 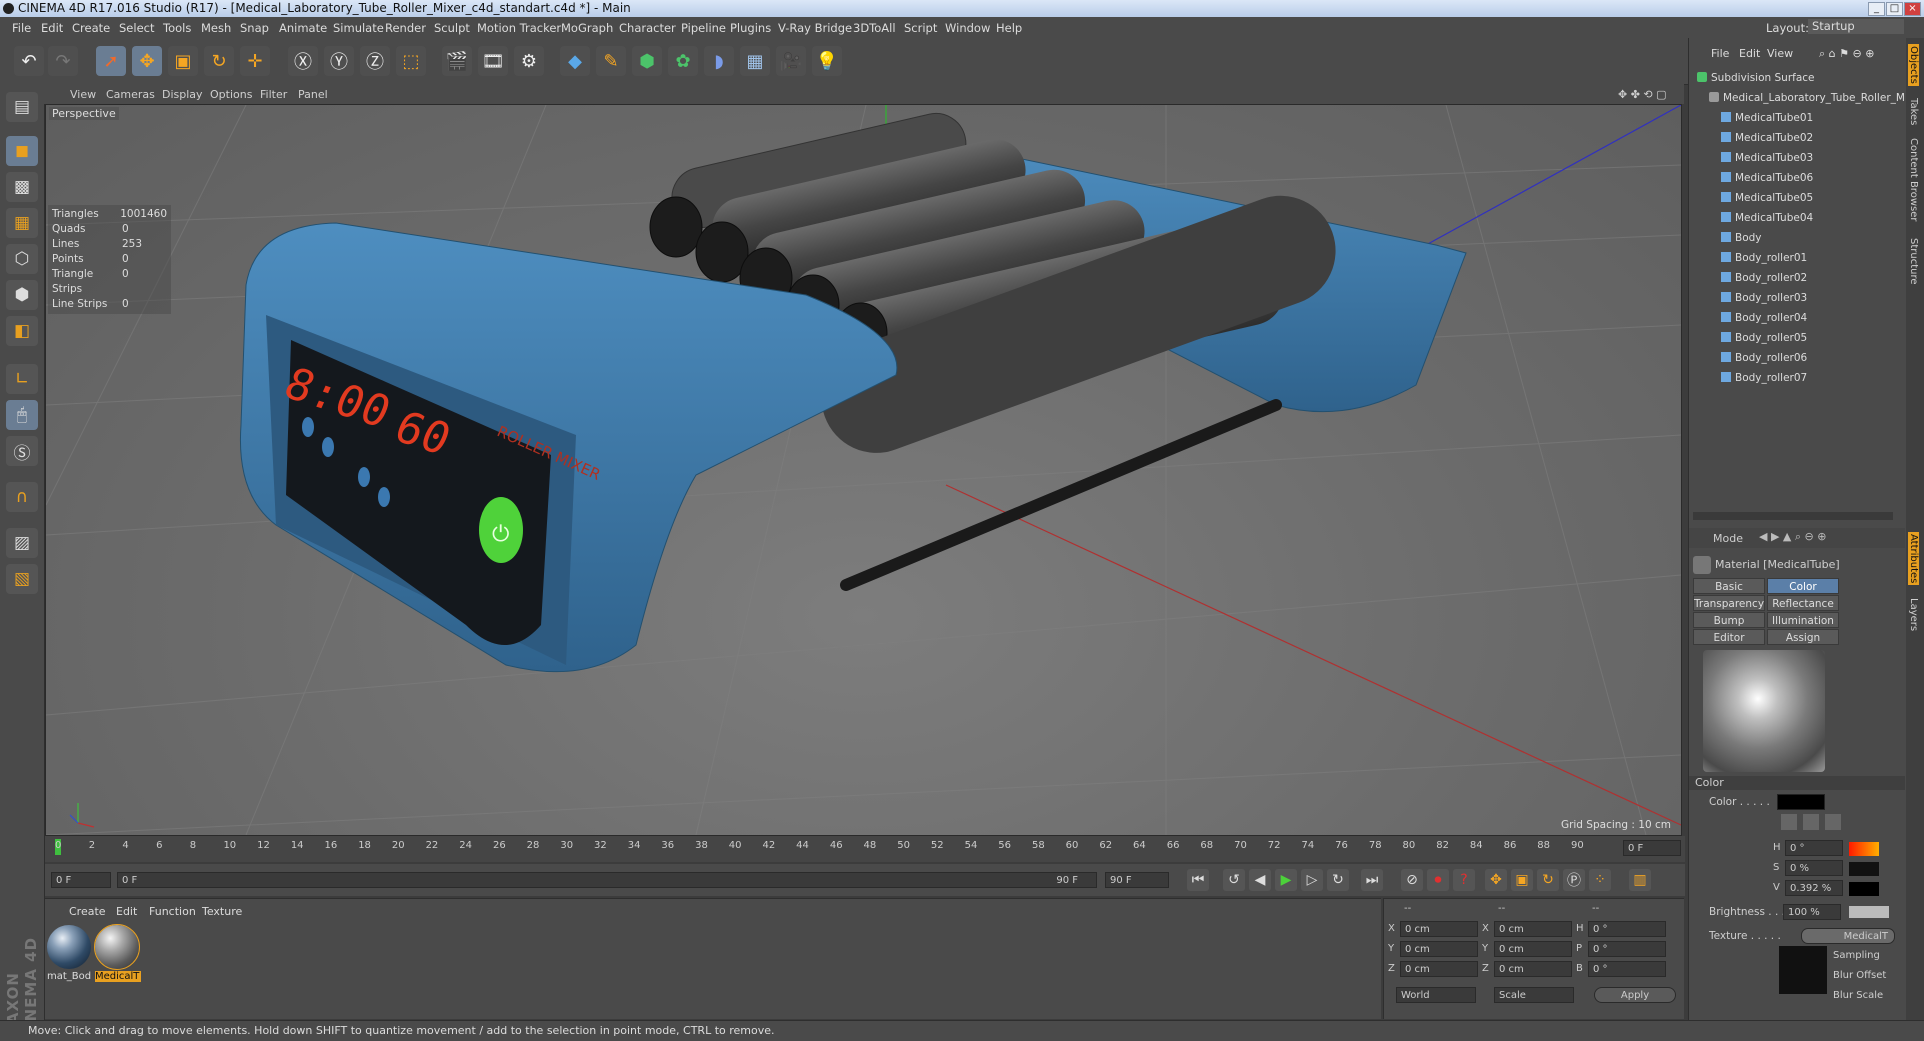 I want to click on live-selection-icon: ✛, so click(x=255, y=61).